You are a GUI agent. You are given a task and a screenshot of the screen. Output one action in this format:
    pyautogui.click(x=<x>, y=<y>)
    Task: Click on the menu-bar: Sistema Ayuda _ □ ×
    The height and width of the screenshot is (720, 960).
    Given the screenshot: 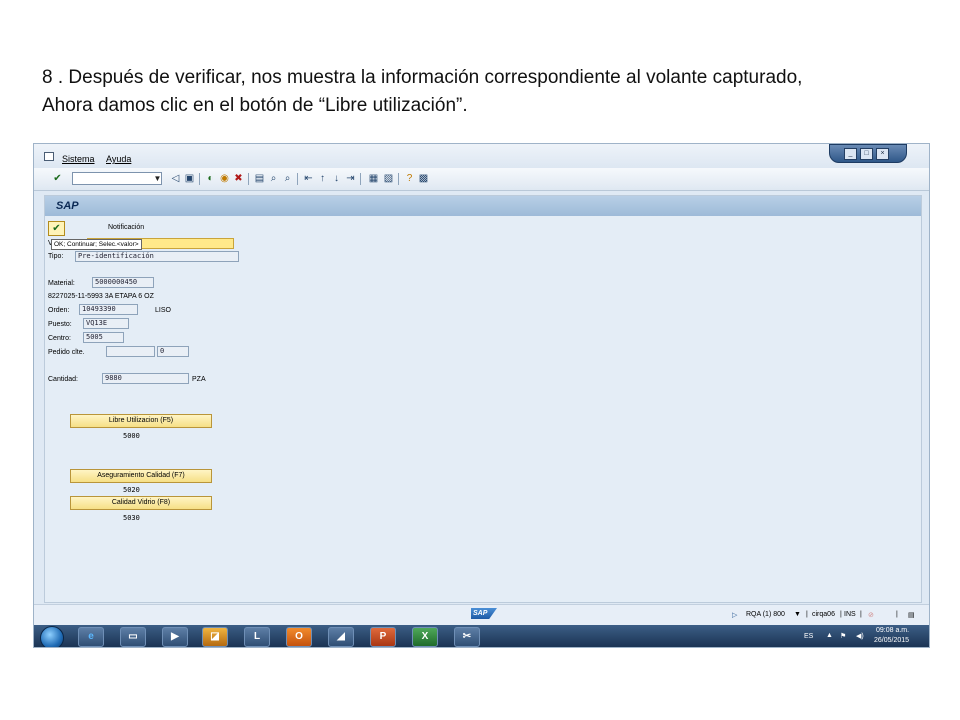 What is the action you would take?
    pyautogui.click(x=481, y=156)
    